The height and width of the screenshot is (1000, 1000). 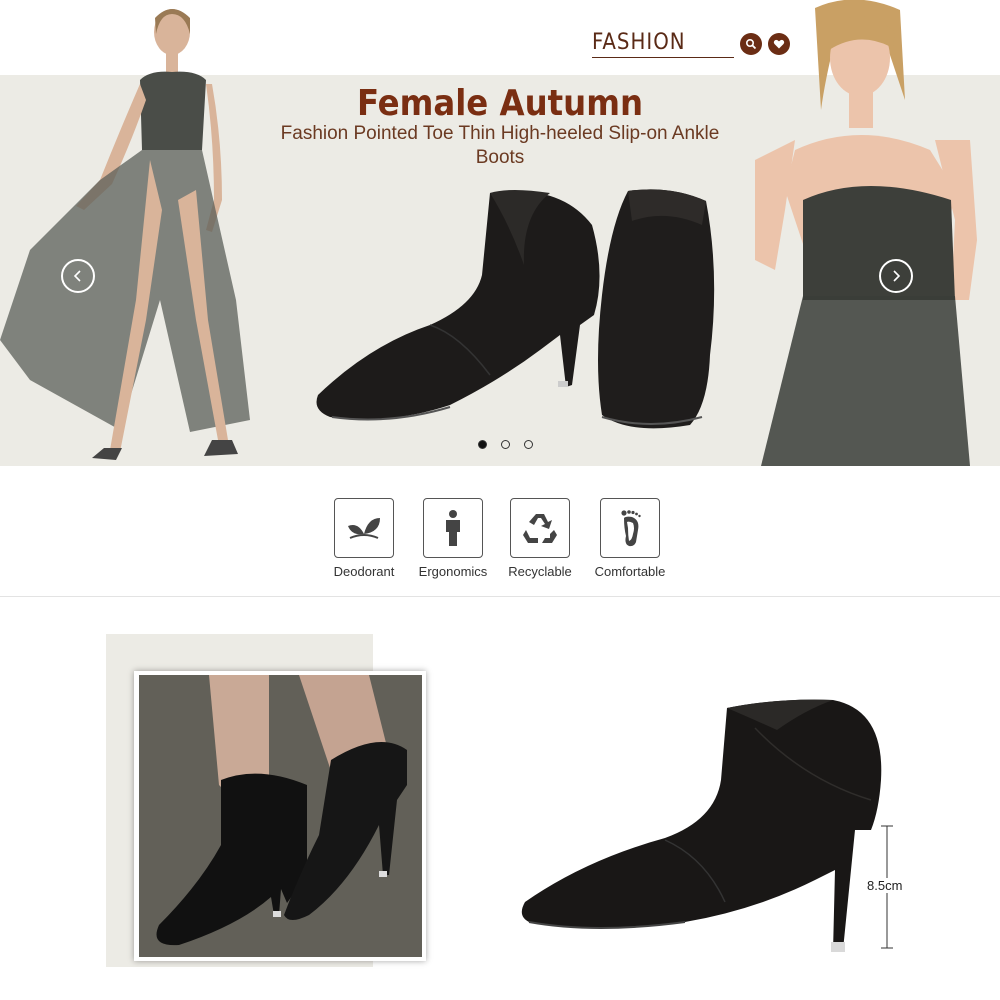 I want to click on model-right-image, so click(x=866, y=233).